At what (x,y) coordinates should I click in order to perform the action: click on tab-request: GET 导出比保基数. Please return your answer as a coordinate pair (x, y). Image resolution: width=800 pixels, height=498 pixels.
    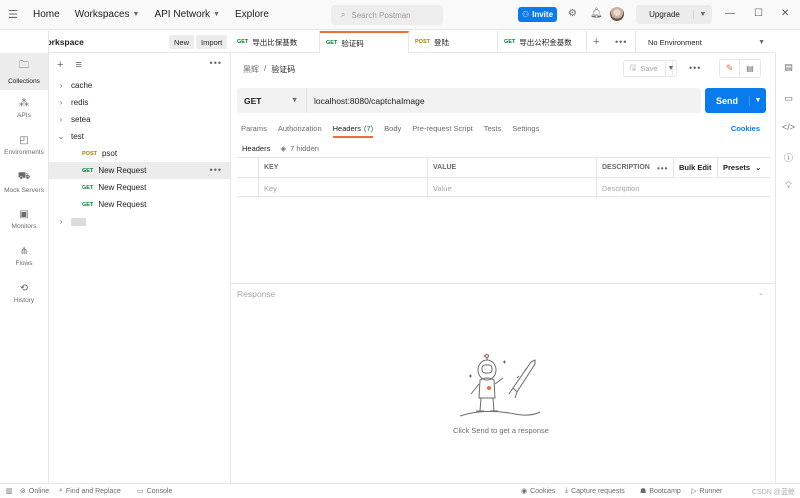
    Looking at the image, I should click on (275, 42).